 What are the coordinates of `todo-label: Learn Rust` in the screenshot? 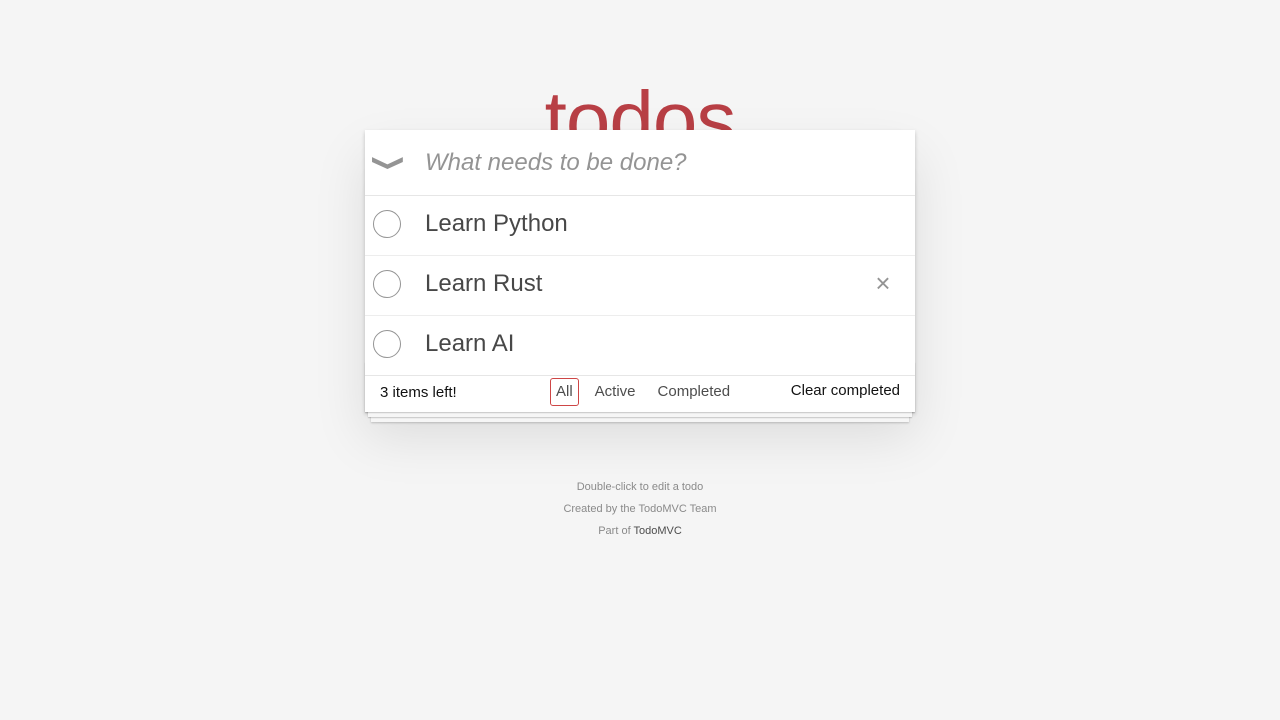 It's located at (483, 285).